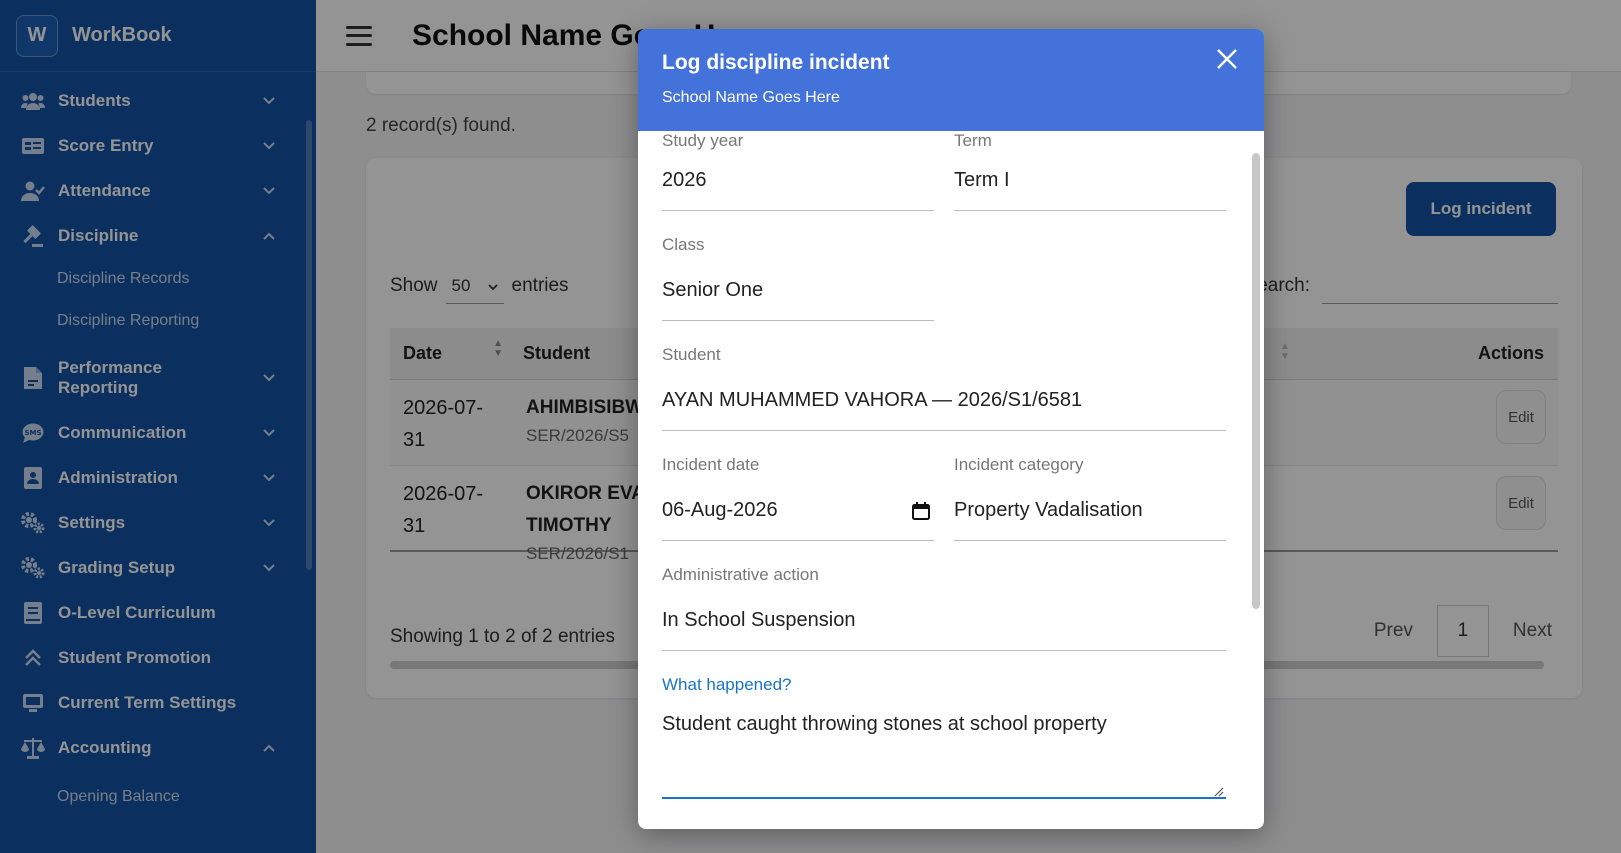 The image size is (1621, 853). I want to click on incident-date-field: Incident date 06-Aug-2026, so click(798, 498).